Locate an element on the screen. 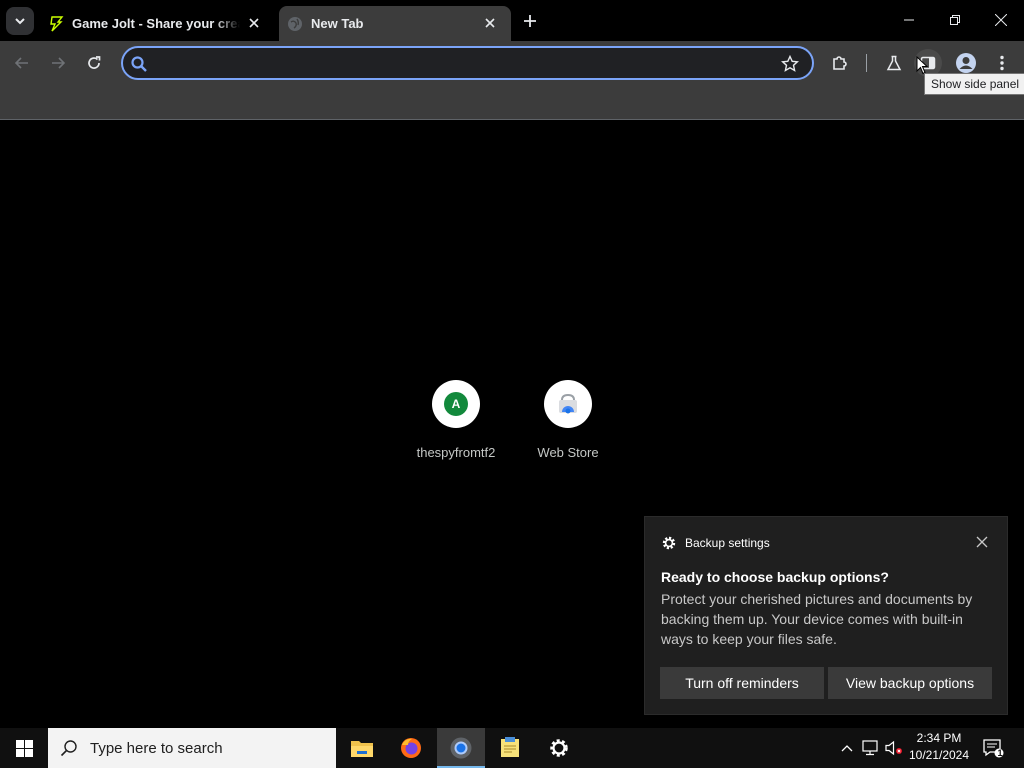 The width and height of the screenshot is (1024, 768). tab-title: Game Jolt - Share your creations is located at coordinates (156, 23).